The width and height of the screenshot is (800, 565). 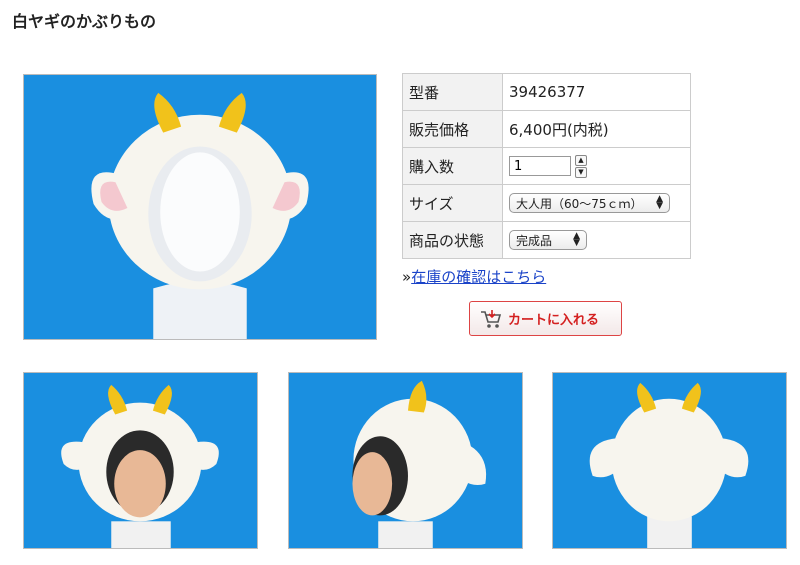 What do you see at coordinates (478, 277) in the screenshot?
I see `stock-check-link: 在庫の確認はこちら` at bounding box center [478, 277].